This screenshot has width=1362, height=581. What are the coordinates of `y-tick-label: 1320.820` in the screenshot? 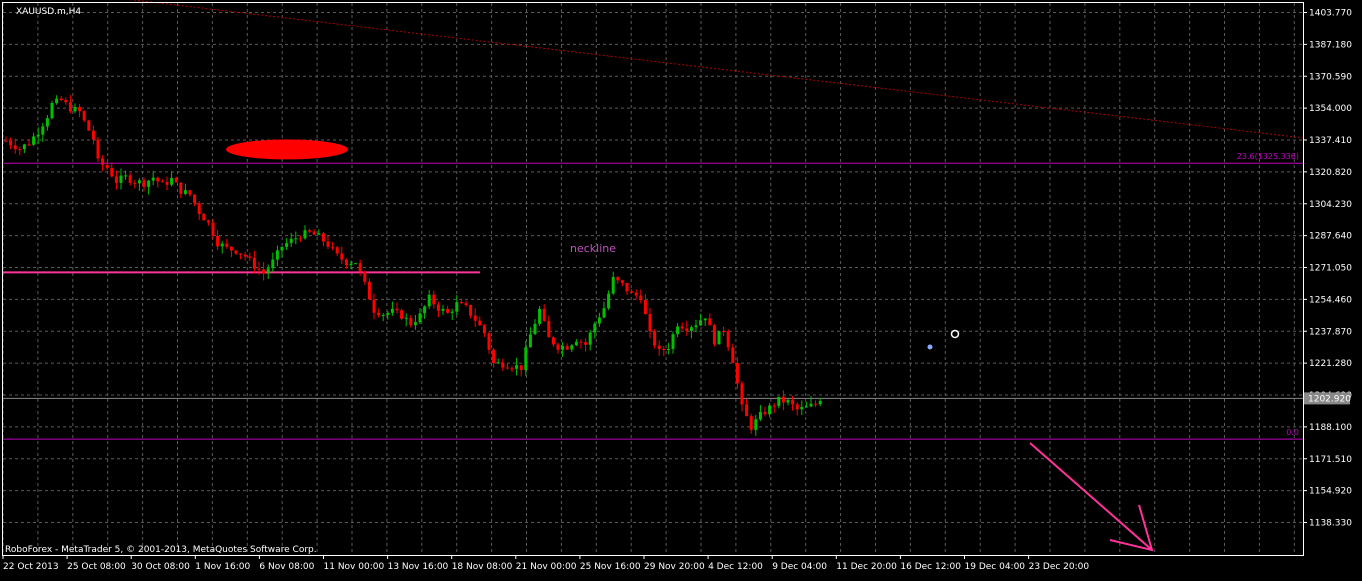 It's located at (1330, 173).